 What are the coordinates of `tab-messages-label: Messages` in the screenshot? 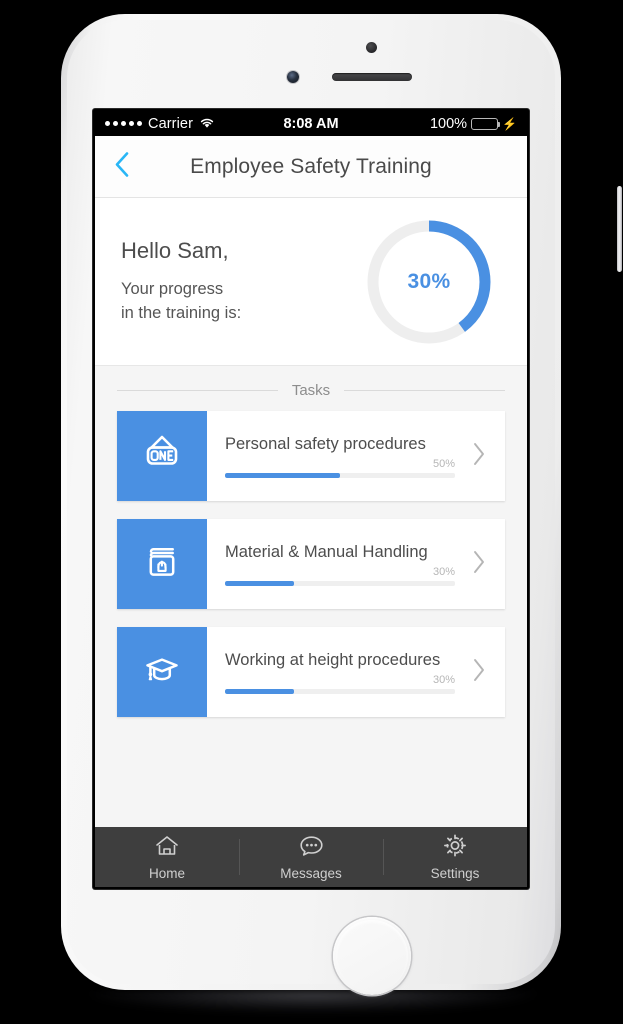 It's located at (311, 873).